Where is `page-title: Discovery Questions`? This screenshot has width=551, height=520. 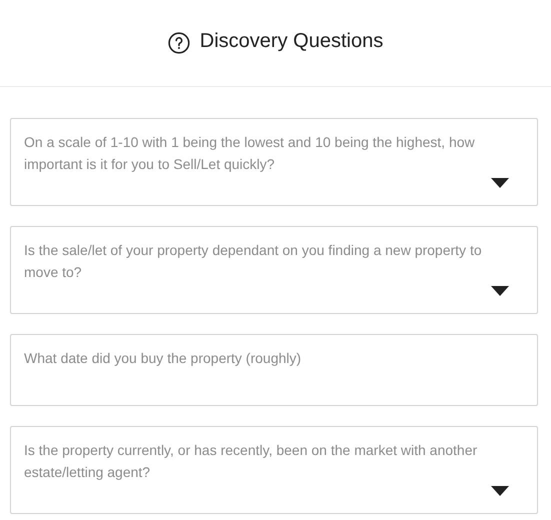 page-title: Discovery Questions is located at coordinates (292, 41).